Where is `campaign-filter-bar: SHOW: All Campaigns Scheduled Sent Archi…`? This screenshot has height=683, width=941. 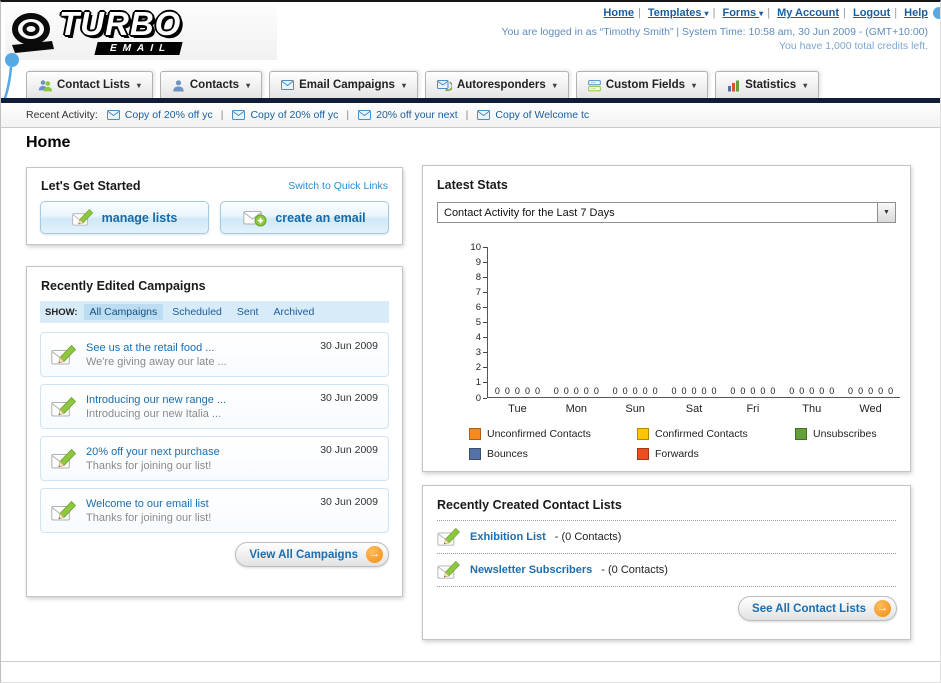 campaign-filter-bar: SHOW: All Campaigns Scheduled Sent Archi… is located at coordinates (214, 312).